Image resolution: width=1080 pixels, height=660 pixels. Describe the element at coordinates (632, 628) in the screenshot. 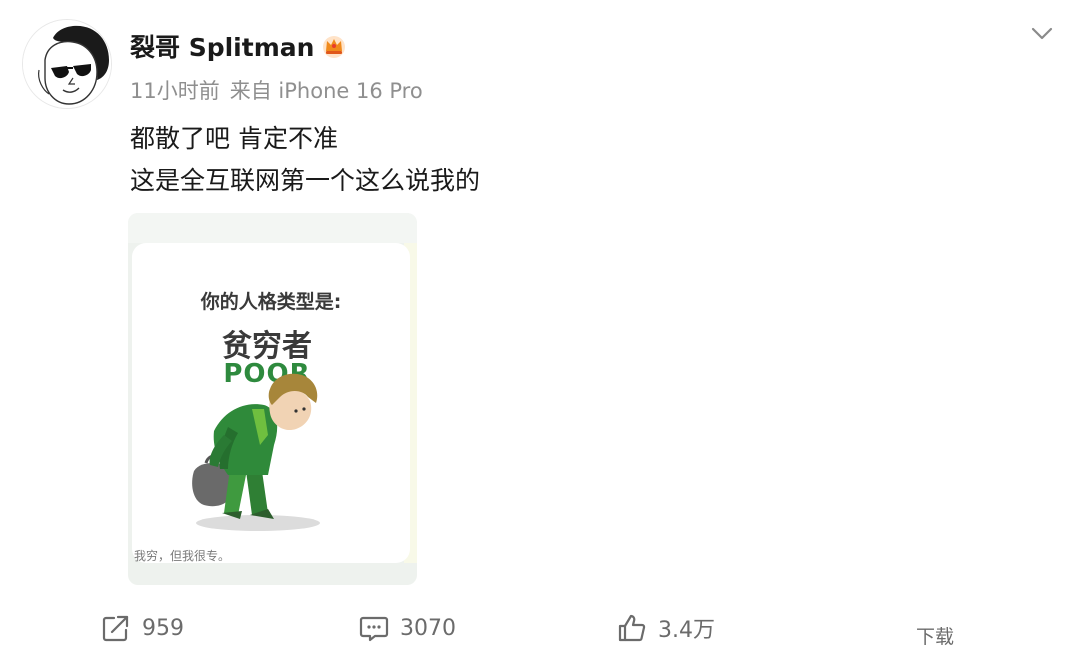

I see `thumbs-up-icon` at that location.